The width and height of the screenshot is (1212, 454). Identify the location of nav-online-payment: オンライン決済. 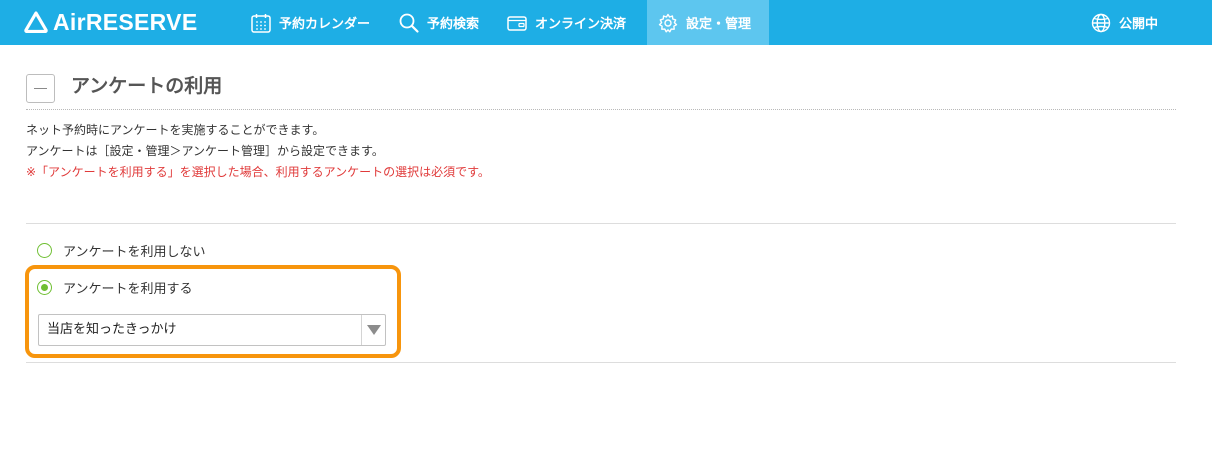
(566, 22).